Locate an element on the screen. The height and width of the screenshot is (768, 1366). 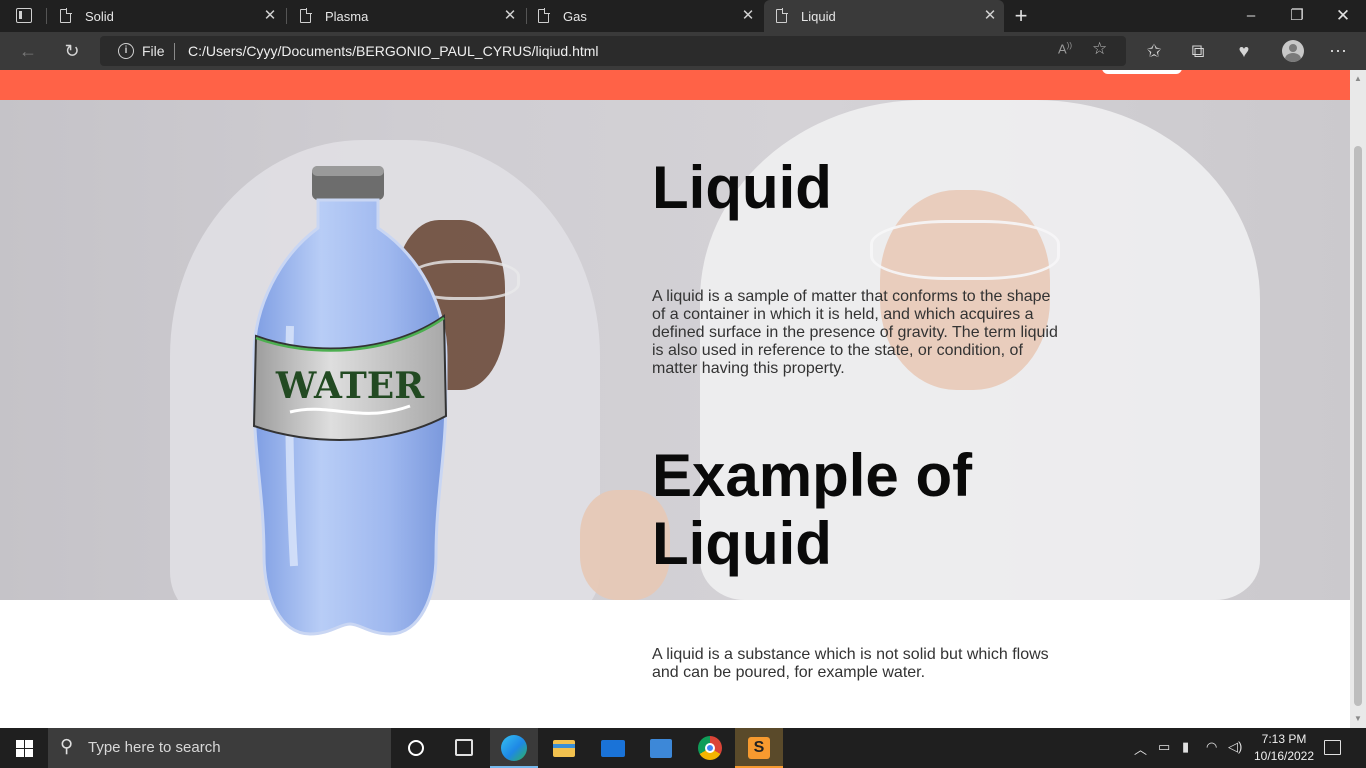
scrollbar-thumb is located at coordinates (1358, 426).